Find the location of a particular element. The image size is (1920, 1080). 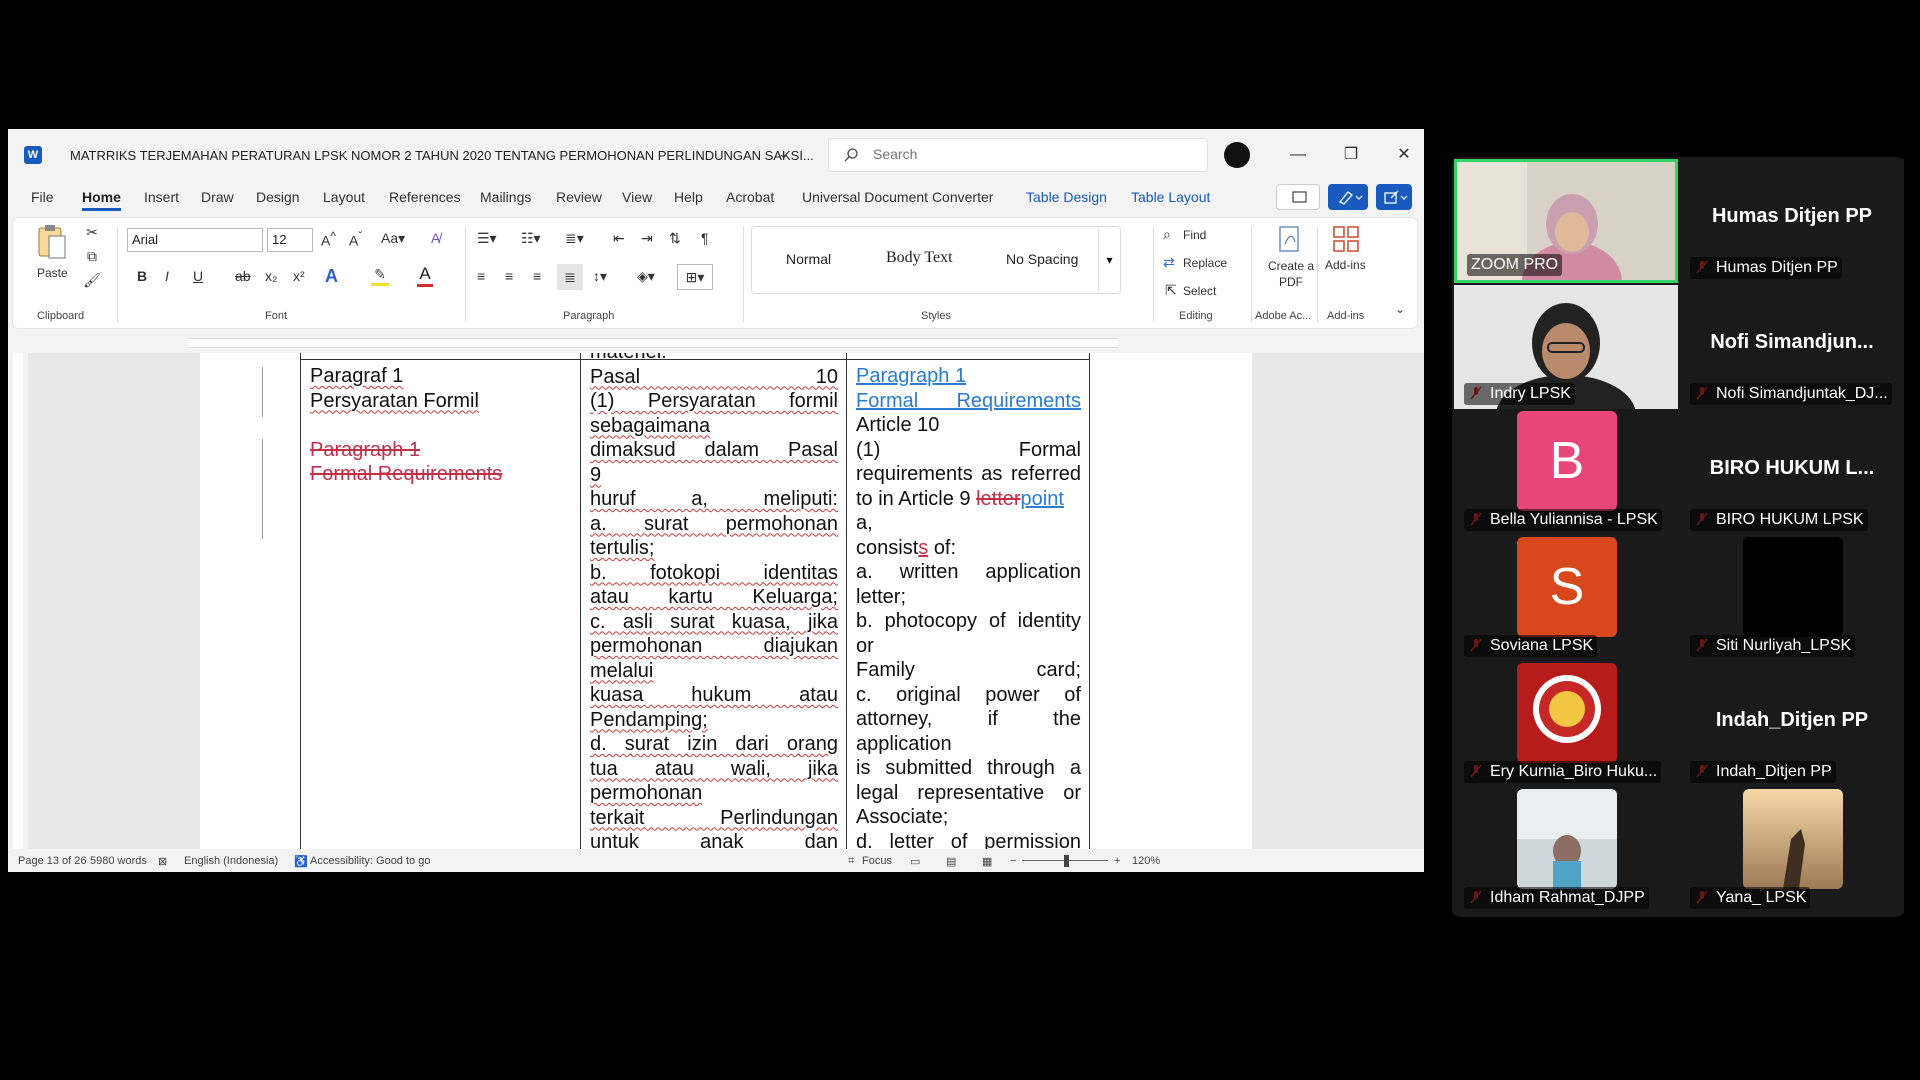

zoom-slider-thumb is located at coordinates (1066, 861).